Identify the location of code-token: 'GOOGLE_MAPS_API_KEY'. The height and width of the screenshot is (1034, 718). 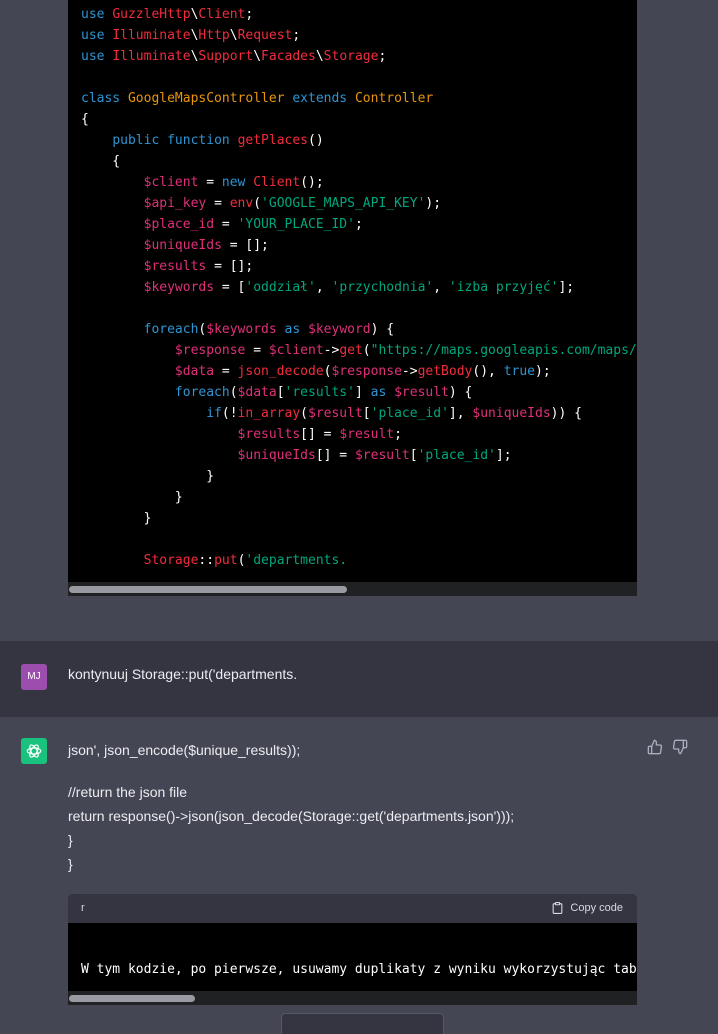
(343, 203).